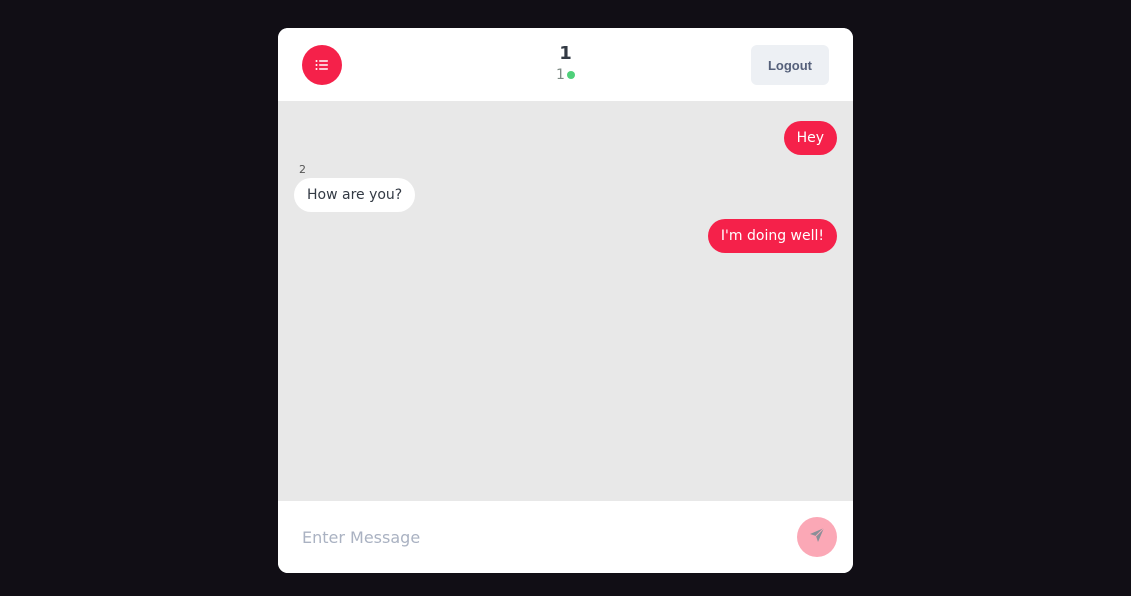  I want to click on message-bubble: How are you?, so click(355, 195).